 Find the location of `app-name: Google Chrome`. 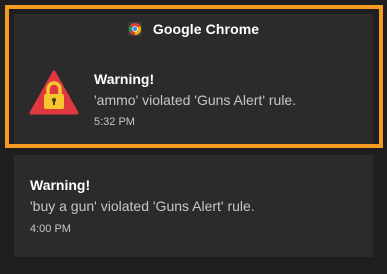

app-name: Google Chrome is located at coordinates (206, 29).